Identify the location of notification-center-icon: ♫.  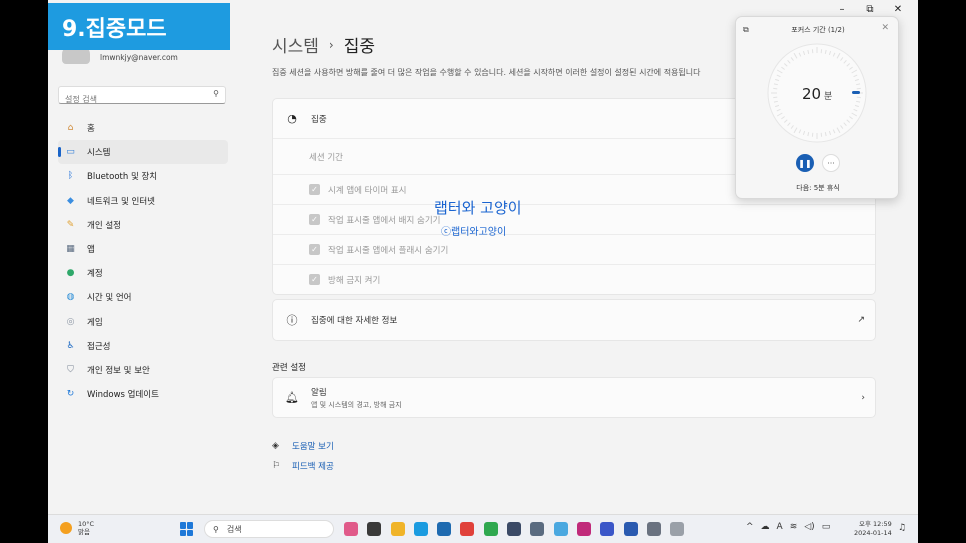
(902, 528).